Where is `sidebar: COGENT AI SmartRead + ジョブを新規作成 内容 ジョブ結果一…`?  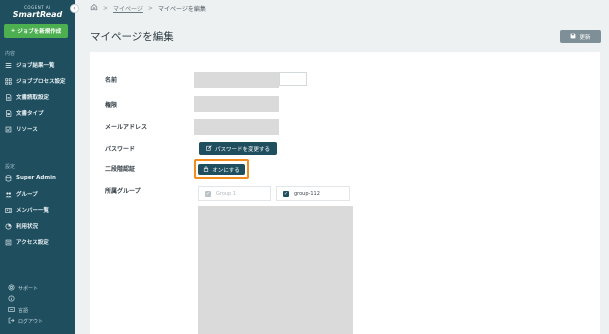 sidebar: COGENT AI SmartRead + ジョブを新規作成 内容 ジョブ結果一… is located at coordinates (37, 167).